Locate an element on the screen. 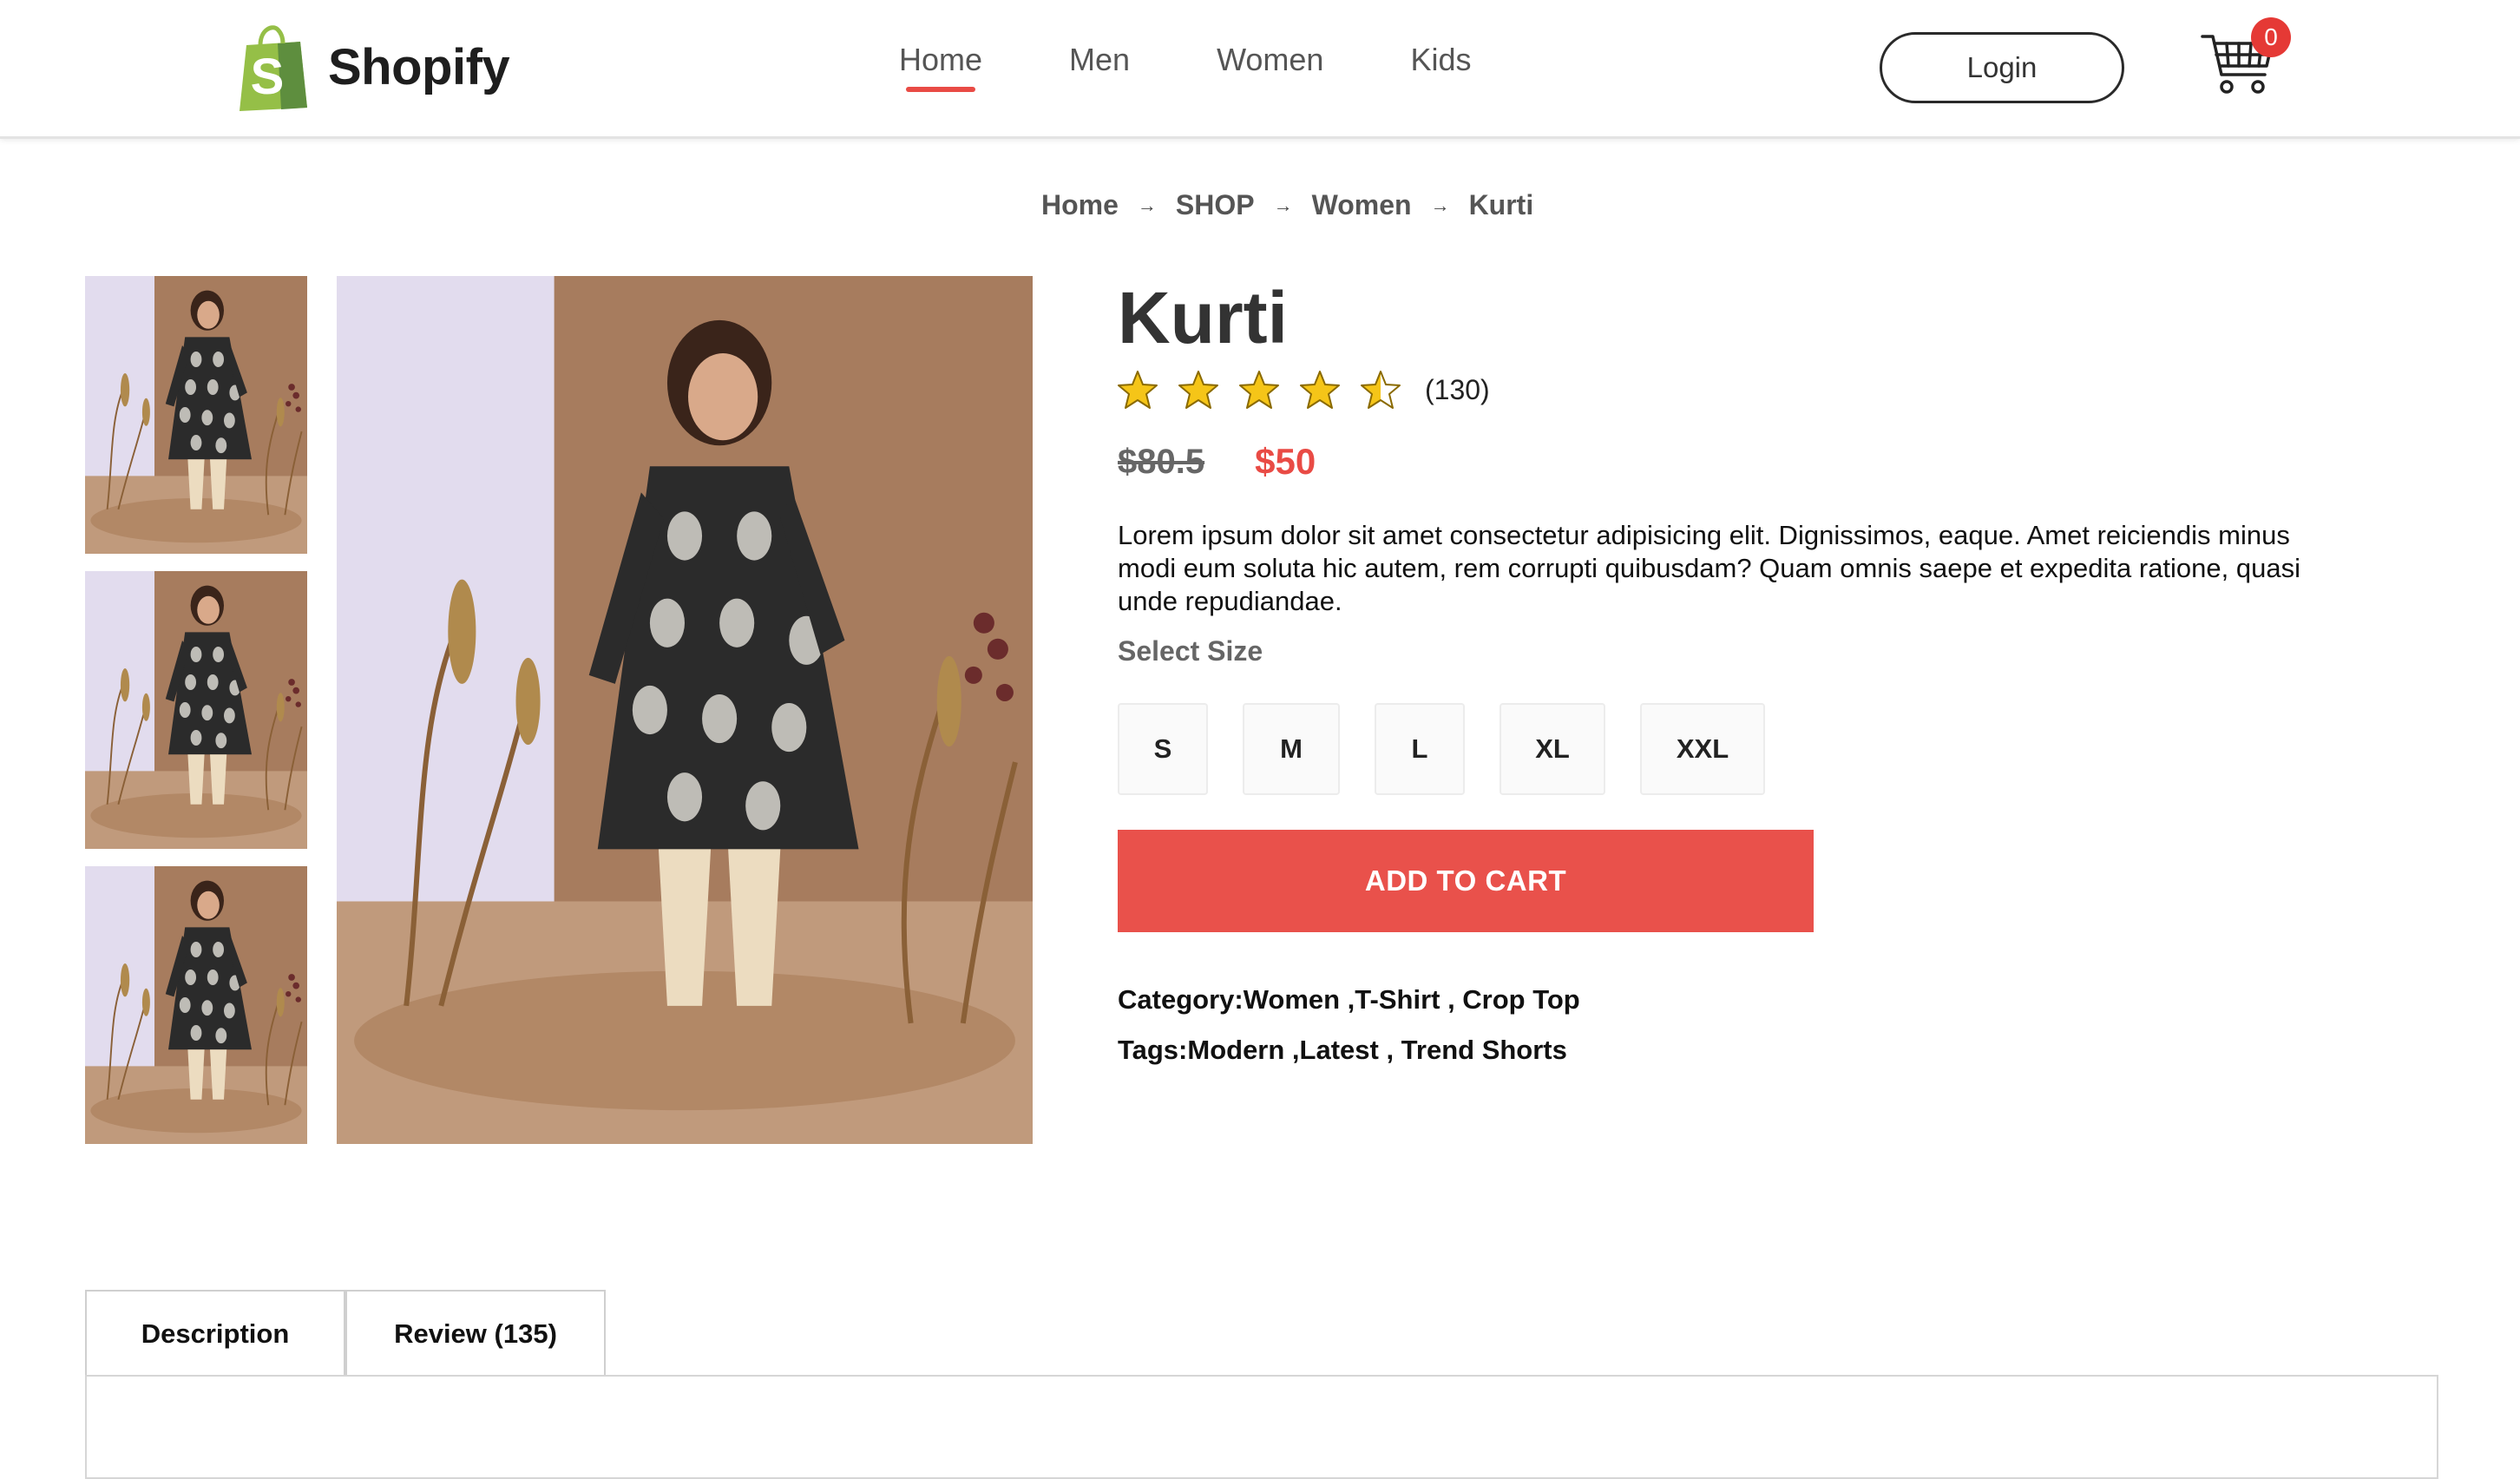  price-row: $80.5 $50 is located at coordinates (1217, 462).